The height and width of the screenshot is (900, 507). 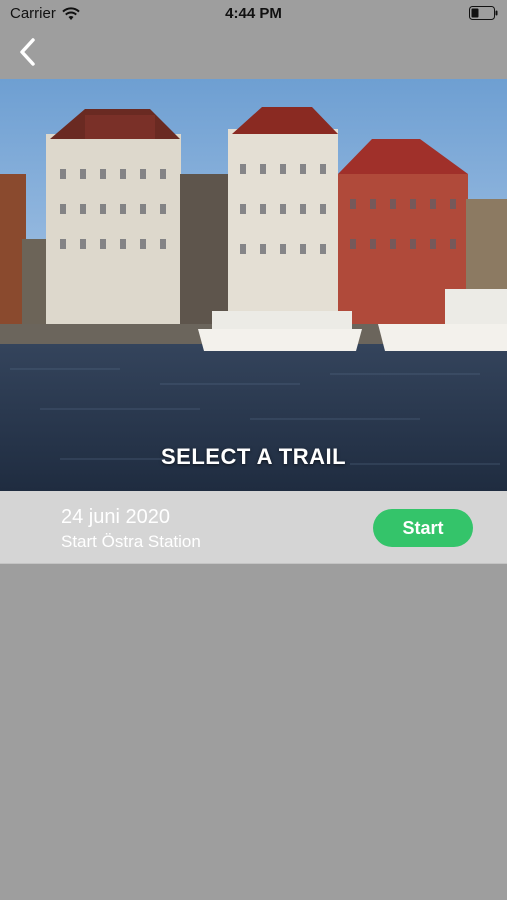 I want to click on chevron-left-icon, so click(x=27, y=52).